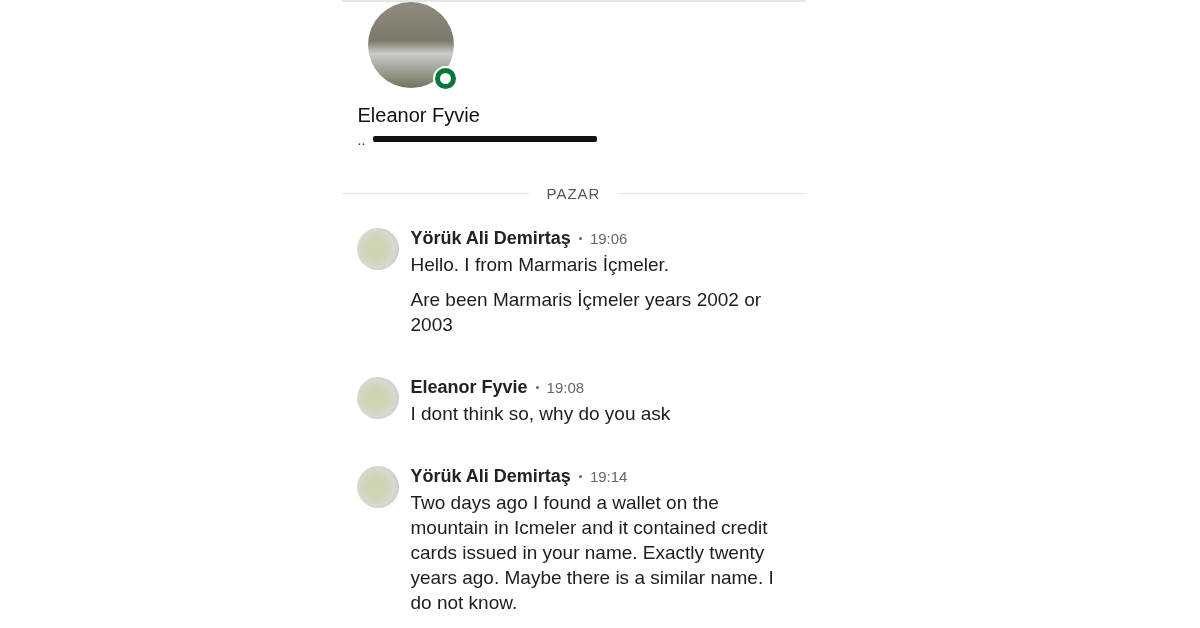 The width and height of the screenshot is (1200, 628). Describe the element at coordinates (586, 312) in the screenshot. I see `message-text: Are been Marmaris İçmeler years 2002 or 2003` at that location.